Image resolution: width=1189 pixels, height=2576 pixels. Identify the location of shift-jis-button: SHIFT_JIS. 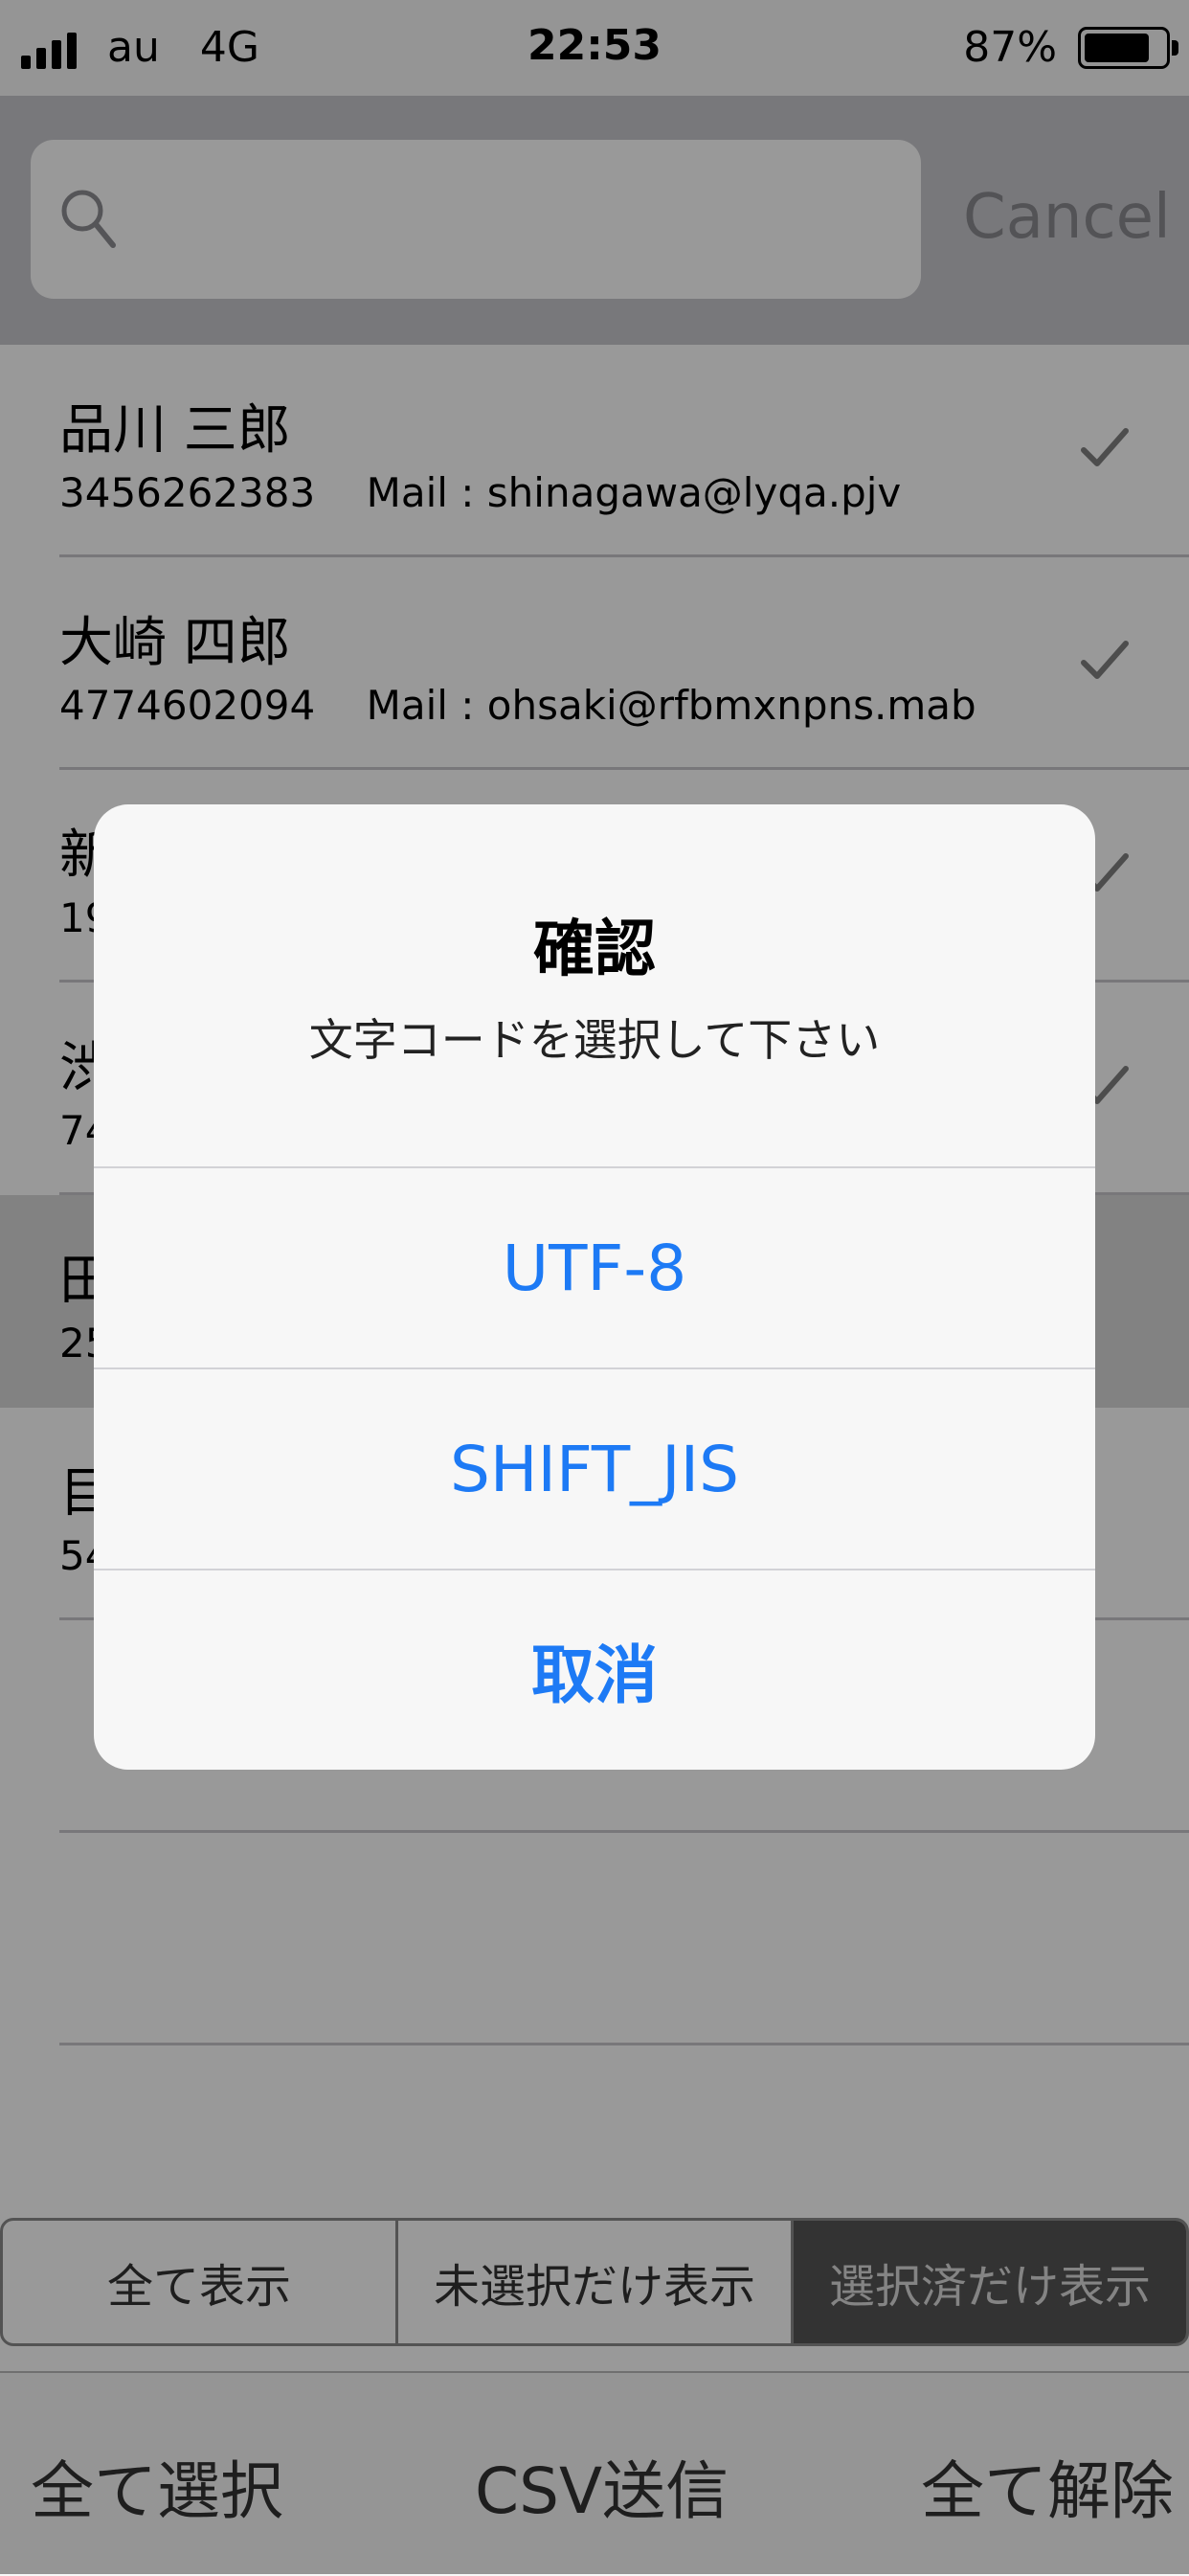
(594, 1468).